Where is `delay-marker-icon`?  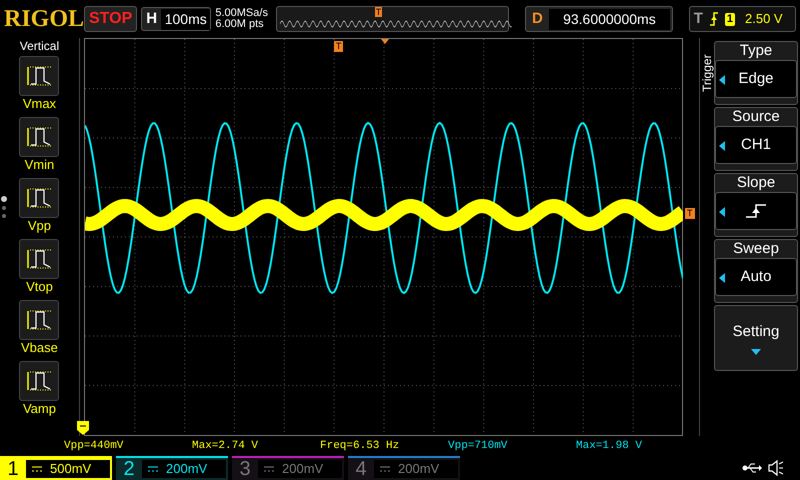
delay-marker-icon is located at coordinates (384, 41).